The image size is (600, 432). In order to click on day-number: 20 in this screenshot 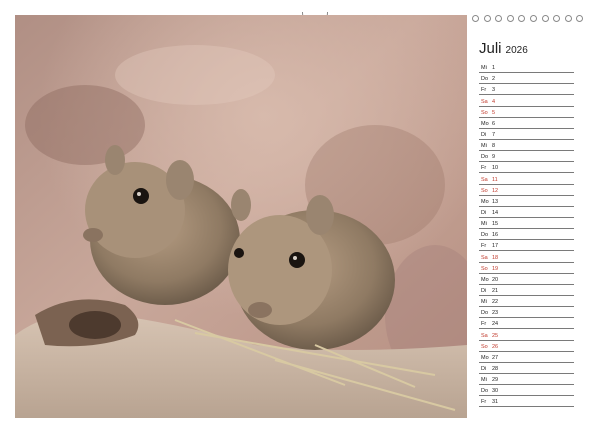, I will do `click(495, 279)`.